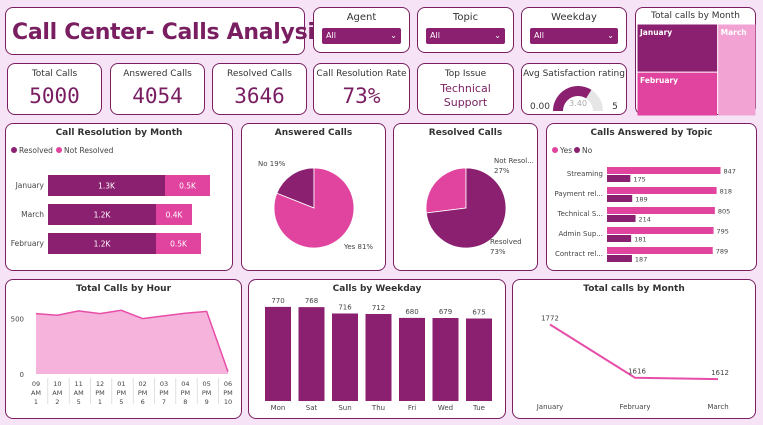 This screenshot has height=425, width=763. Describe the element at coordinates (100, 402) in the screenshot. I see `x-tick-label: 1` at that location.